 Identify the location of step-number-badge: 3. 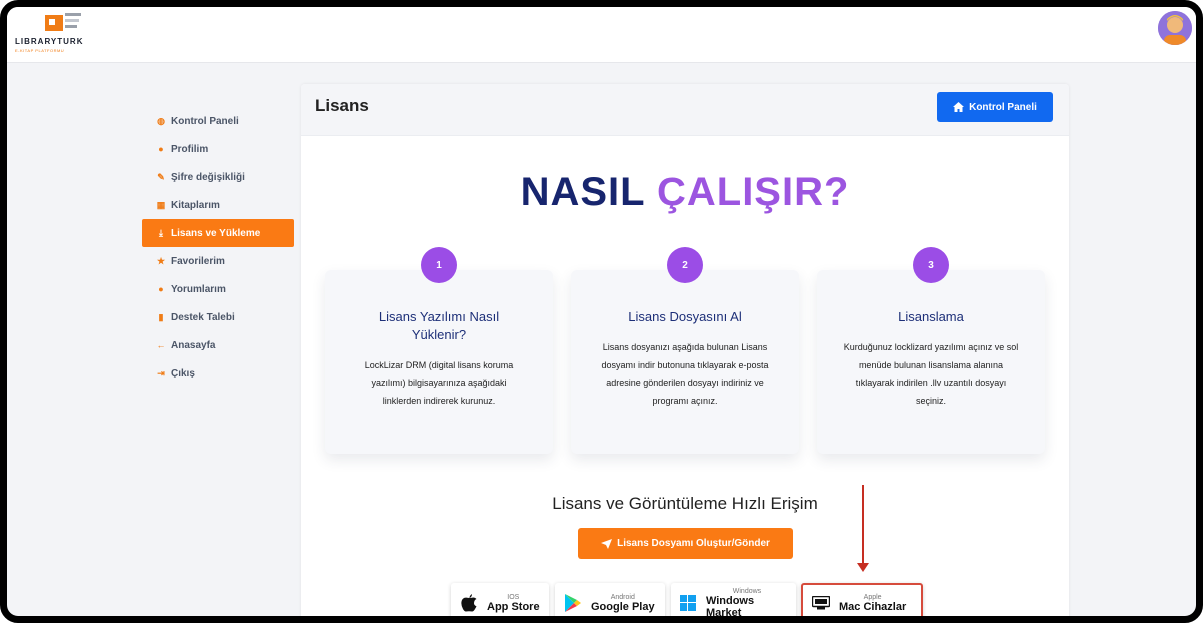
(931, 265).